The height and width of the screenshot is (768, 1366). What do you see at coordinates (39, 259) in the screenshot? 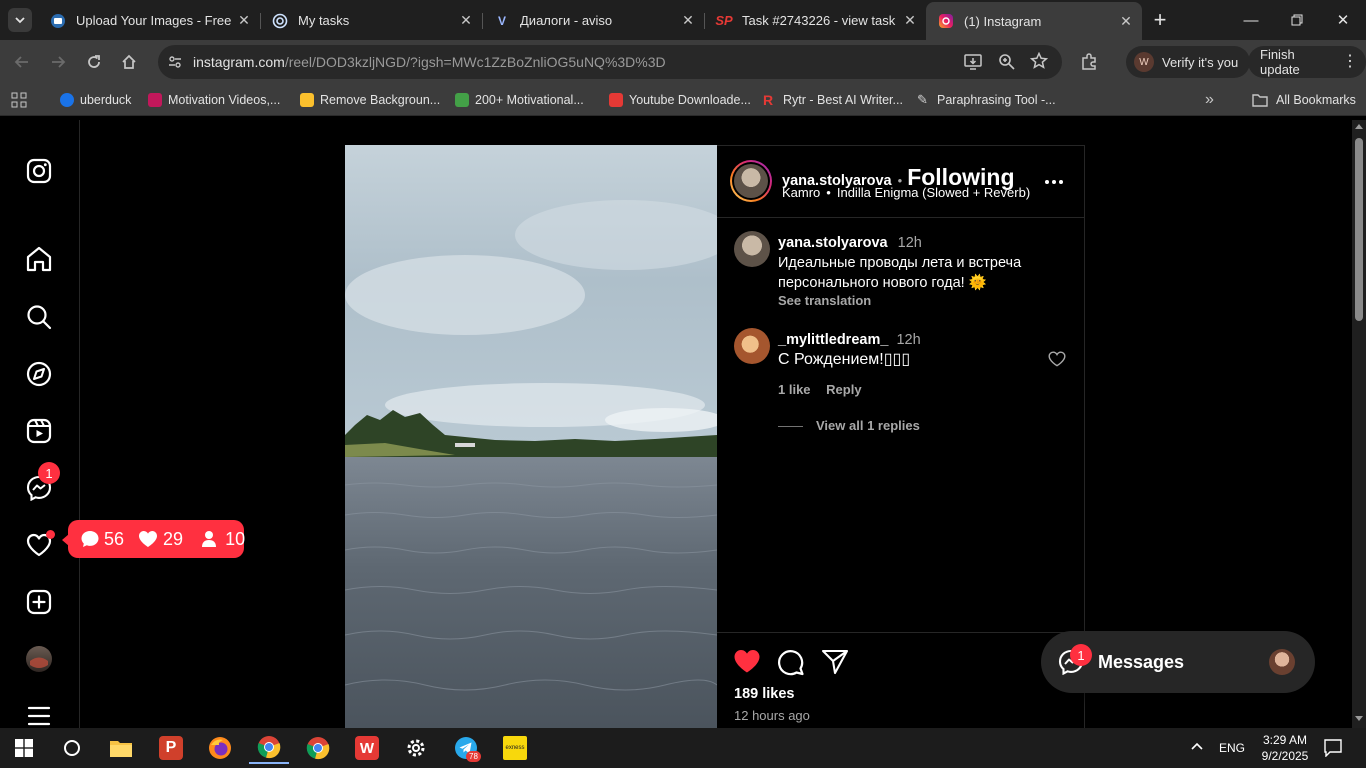
I see `home-nav-icon` at bounding box center [39, 259].